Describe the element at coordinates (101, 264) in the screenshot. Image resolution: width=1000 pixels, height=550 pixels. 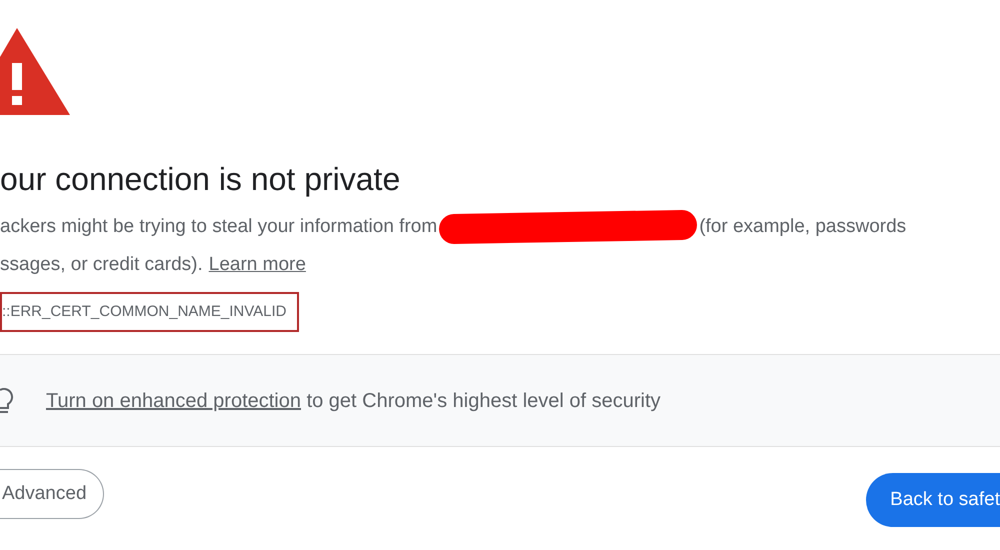
I see `warning-message: ssages, or credit cards).` at that location.